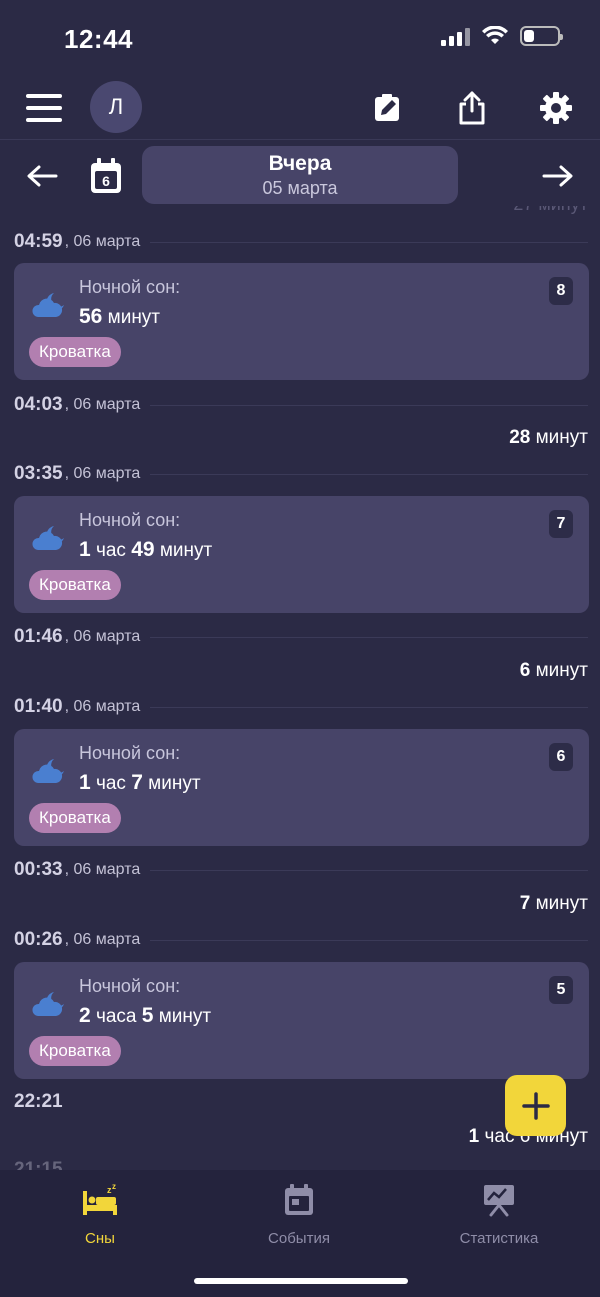  I want to click on calendar-button: 6, so click(106, 176).